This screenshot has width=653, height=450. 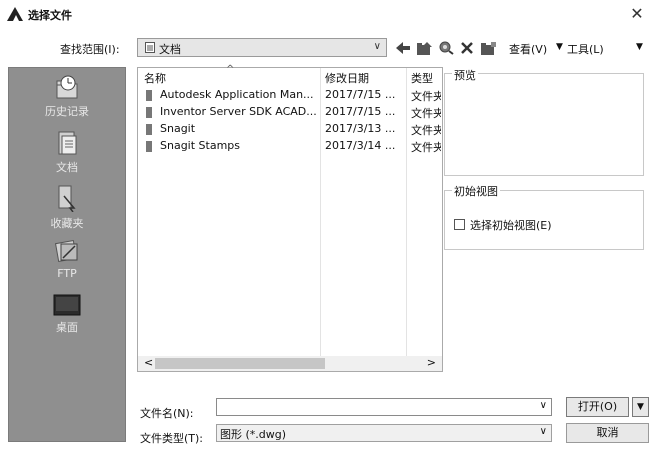 I want to click on place-label: 桌面, so click(x=67, y=327).